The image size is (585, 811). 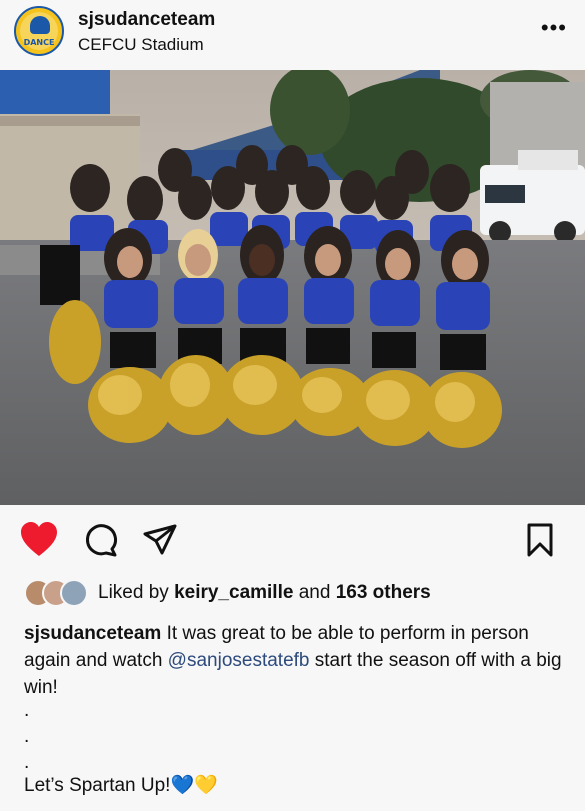 I want to click on post-location: CEFCU Stadium, so click(x=141, y=45).